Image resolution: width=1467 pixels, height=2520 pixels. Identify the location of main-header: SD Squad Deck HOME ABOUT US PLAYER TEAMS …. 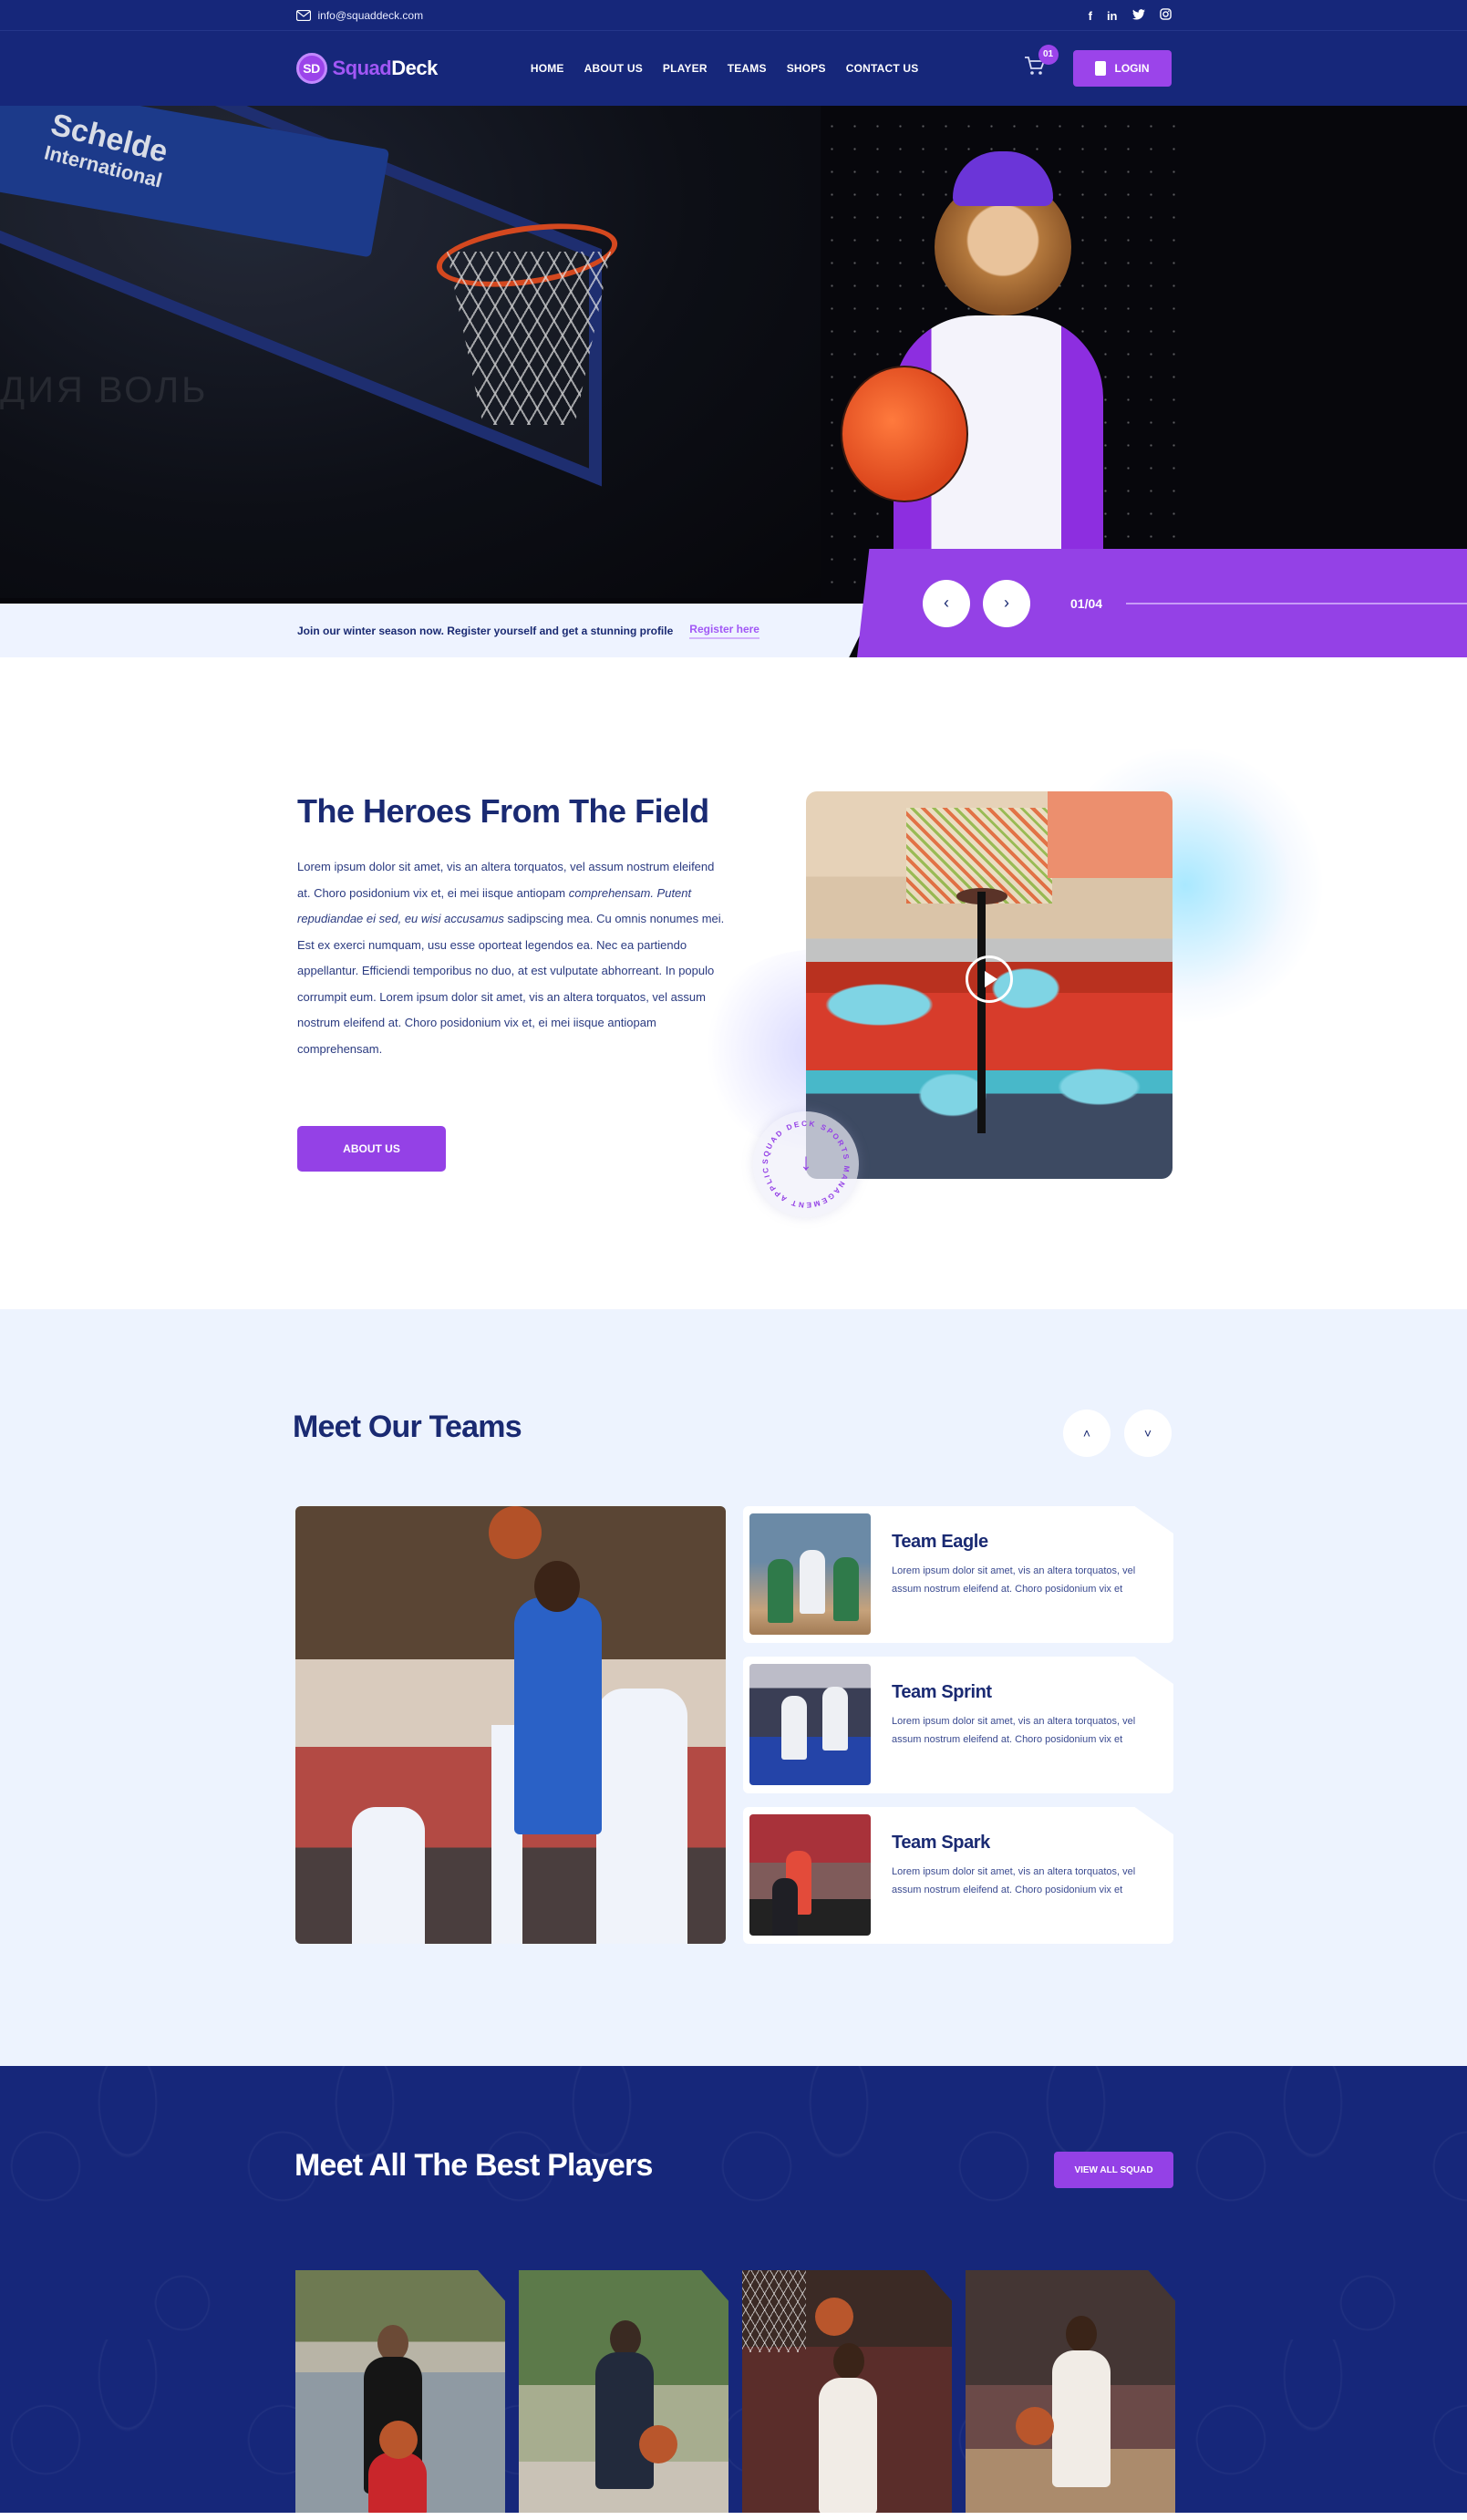
(733, 70).